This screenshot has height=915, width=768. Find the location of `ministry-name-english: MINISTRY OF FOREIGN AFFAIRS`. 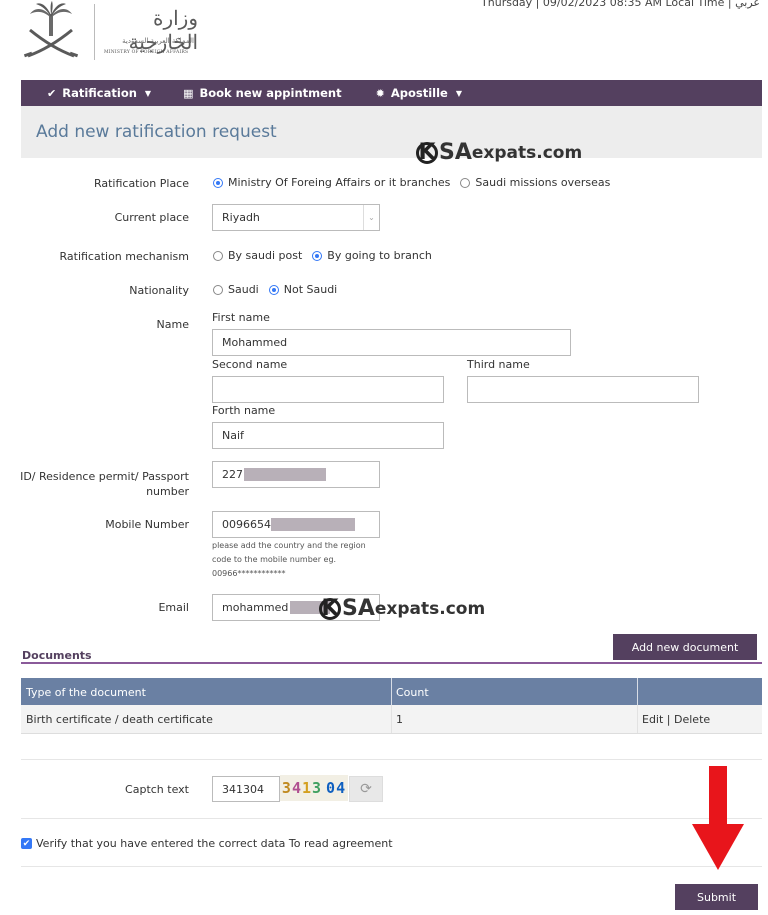

ministry-name-english: MINISTRY OF FOREIGN AFFAIRS is located at coordinates (146, 52).